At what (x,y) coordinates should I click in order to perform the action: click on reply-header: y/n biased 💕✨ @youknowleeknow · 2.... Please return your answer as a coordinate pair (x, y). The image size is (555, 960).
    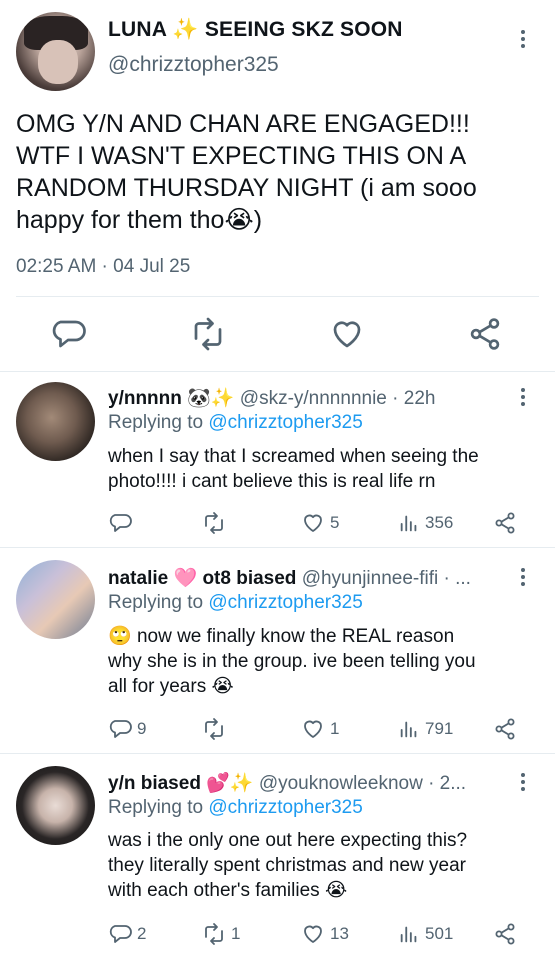
    Looking at the image, I should click on (310, 783).